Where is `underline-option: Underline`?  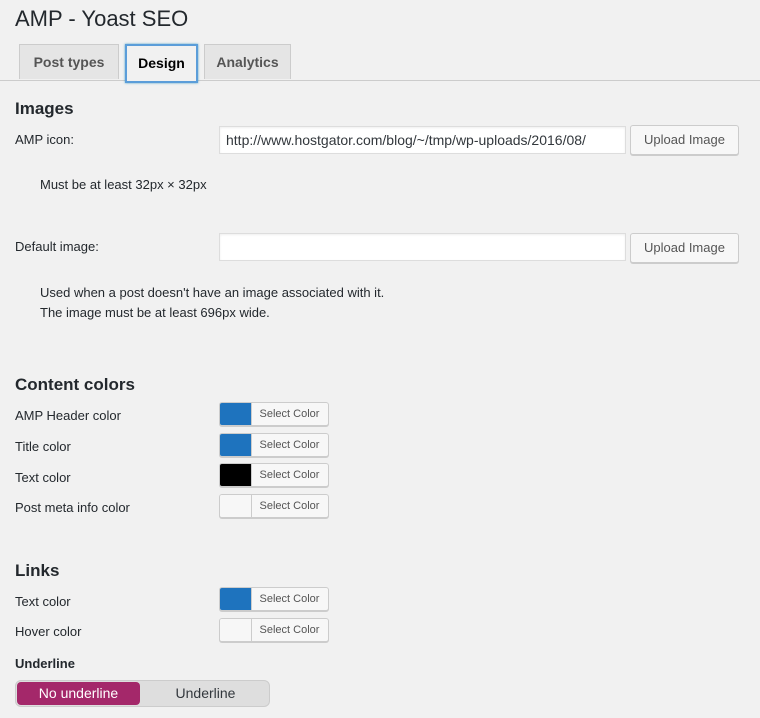 underline-option: Underline is located at coordinates (205, 693).